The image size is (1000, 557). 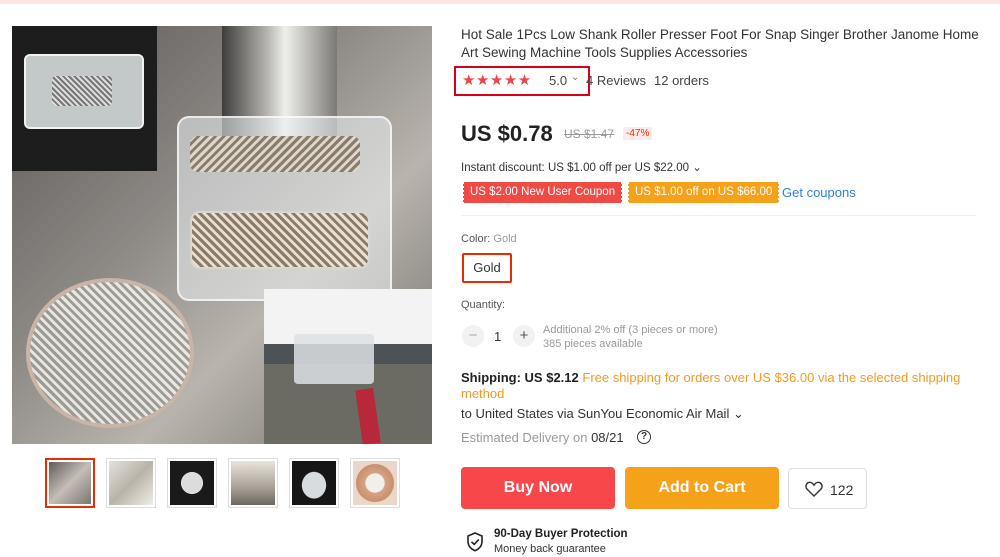 What do you see at coordinates (542, 437) in the screenshot?
I see `estimated-delivery: Estimated Delivery on 08/21` at bounding box center [542, 437].